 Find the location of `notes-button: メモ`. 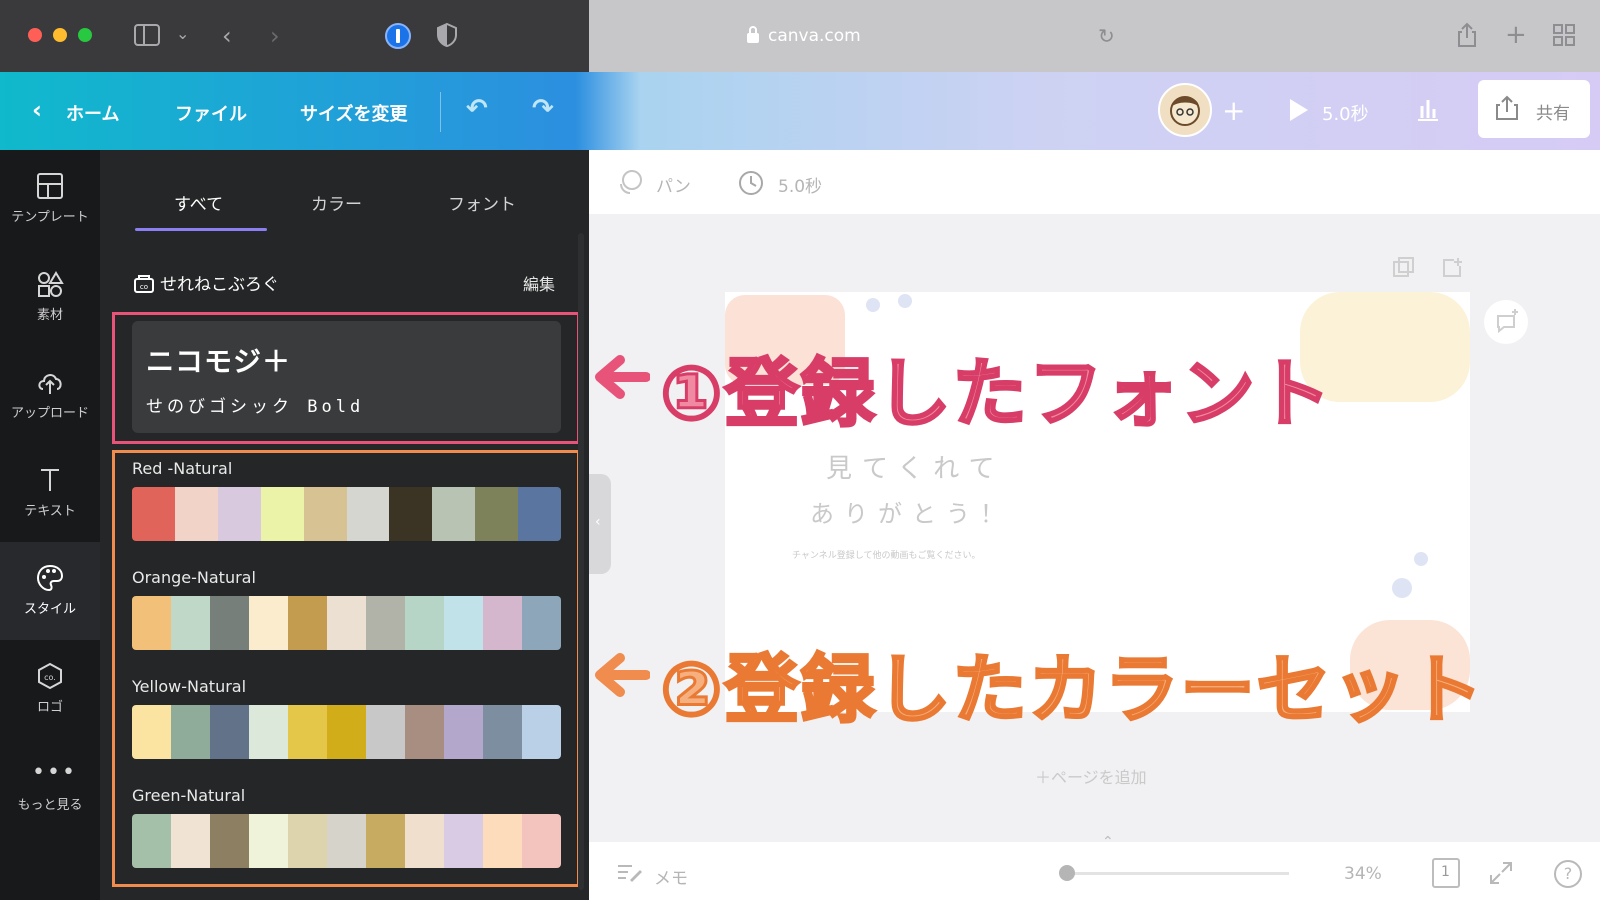

notes-button: メモ is located at coordinates (671, 876).